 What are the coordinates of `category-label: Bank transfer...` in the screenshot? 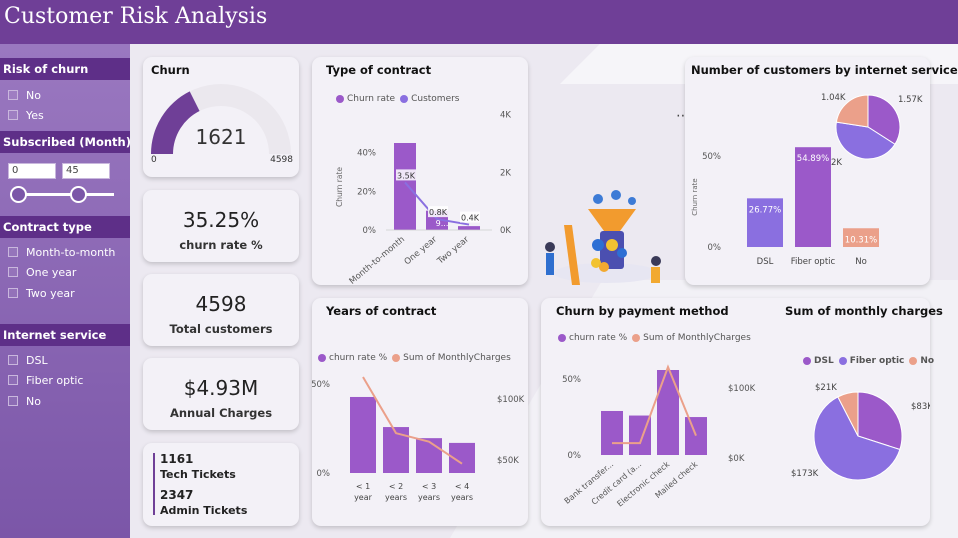 It's located at (589, 483).